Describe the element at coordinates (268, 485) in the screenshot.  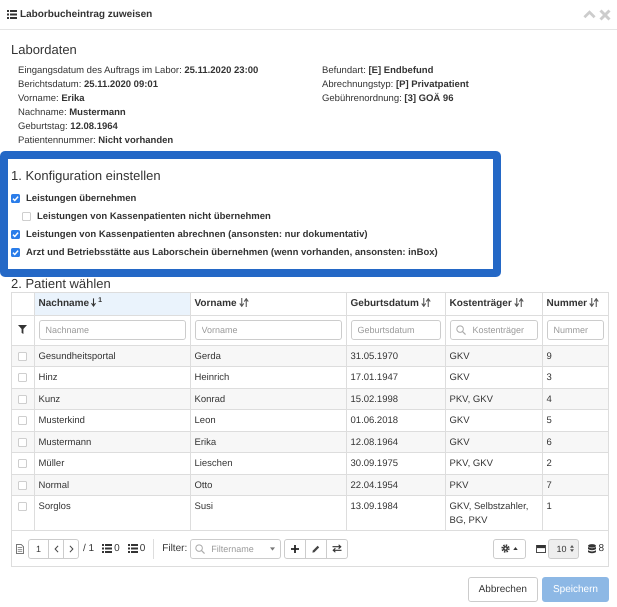
I see `table-cell: Otto` at that location.